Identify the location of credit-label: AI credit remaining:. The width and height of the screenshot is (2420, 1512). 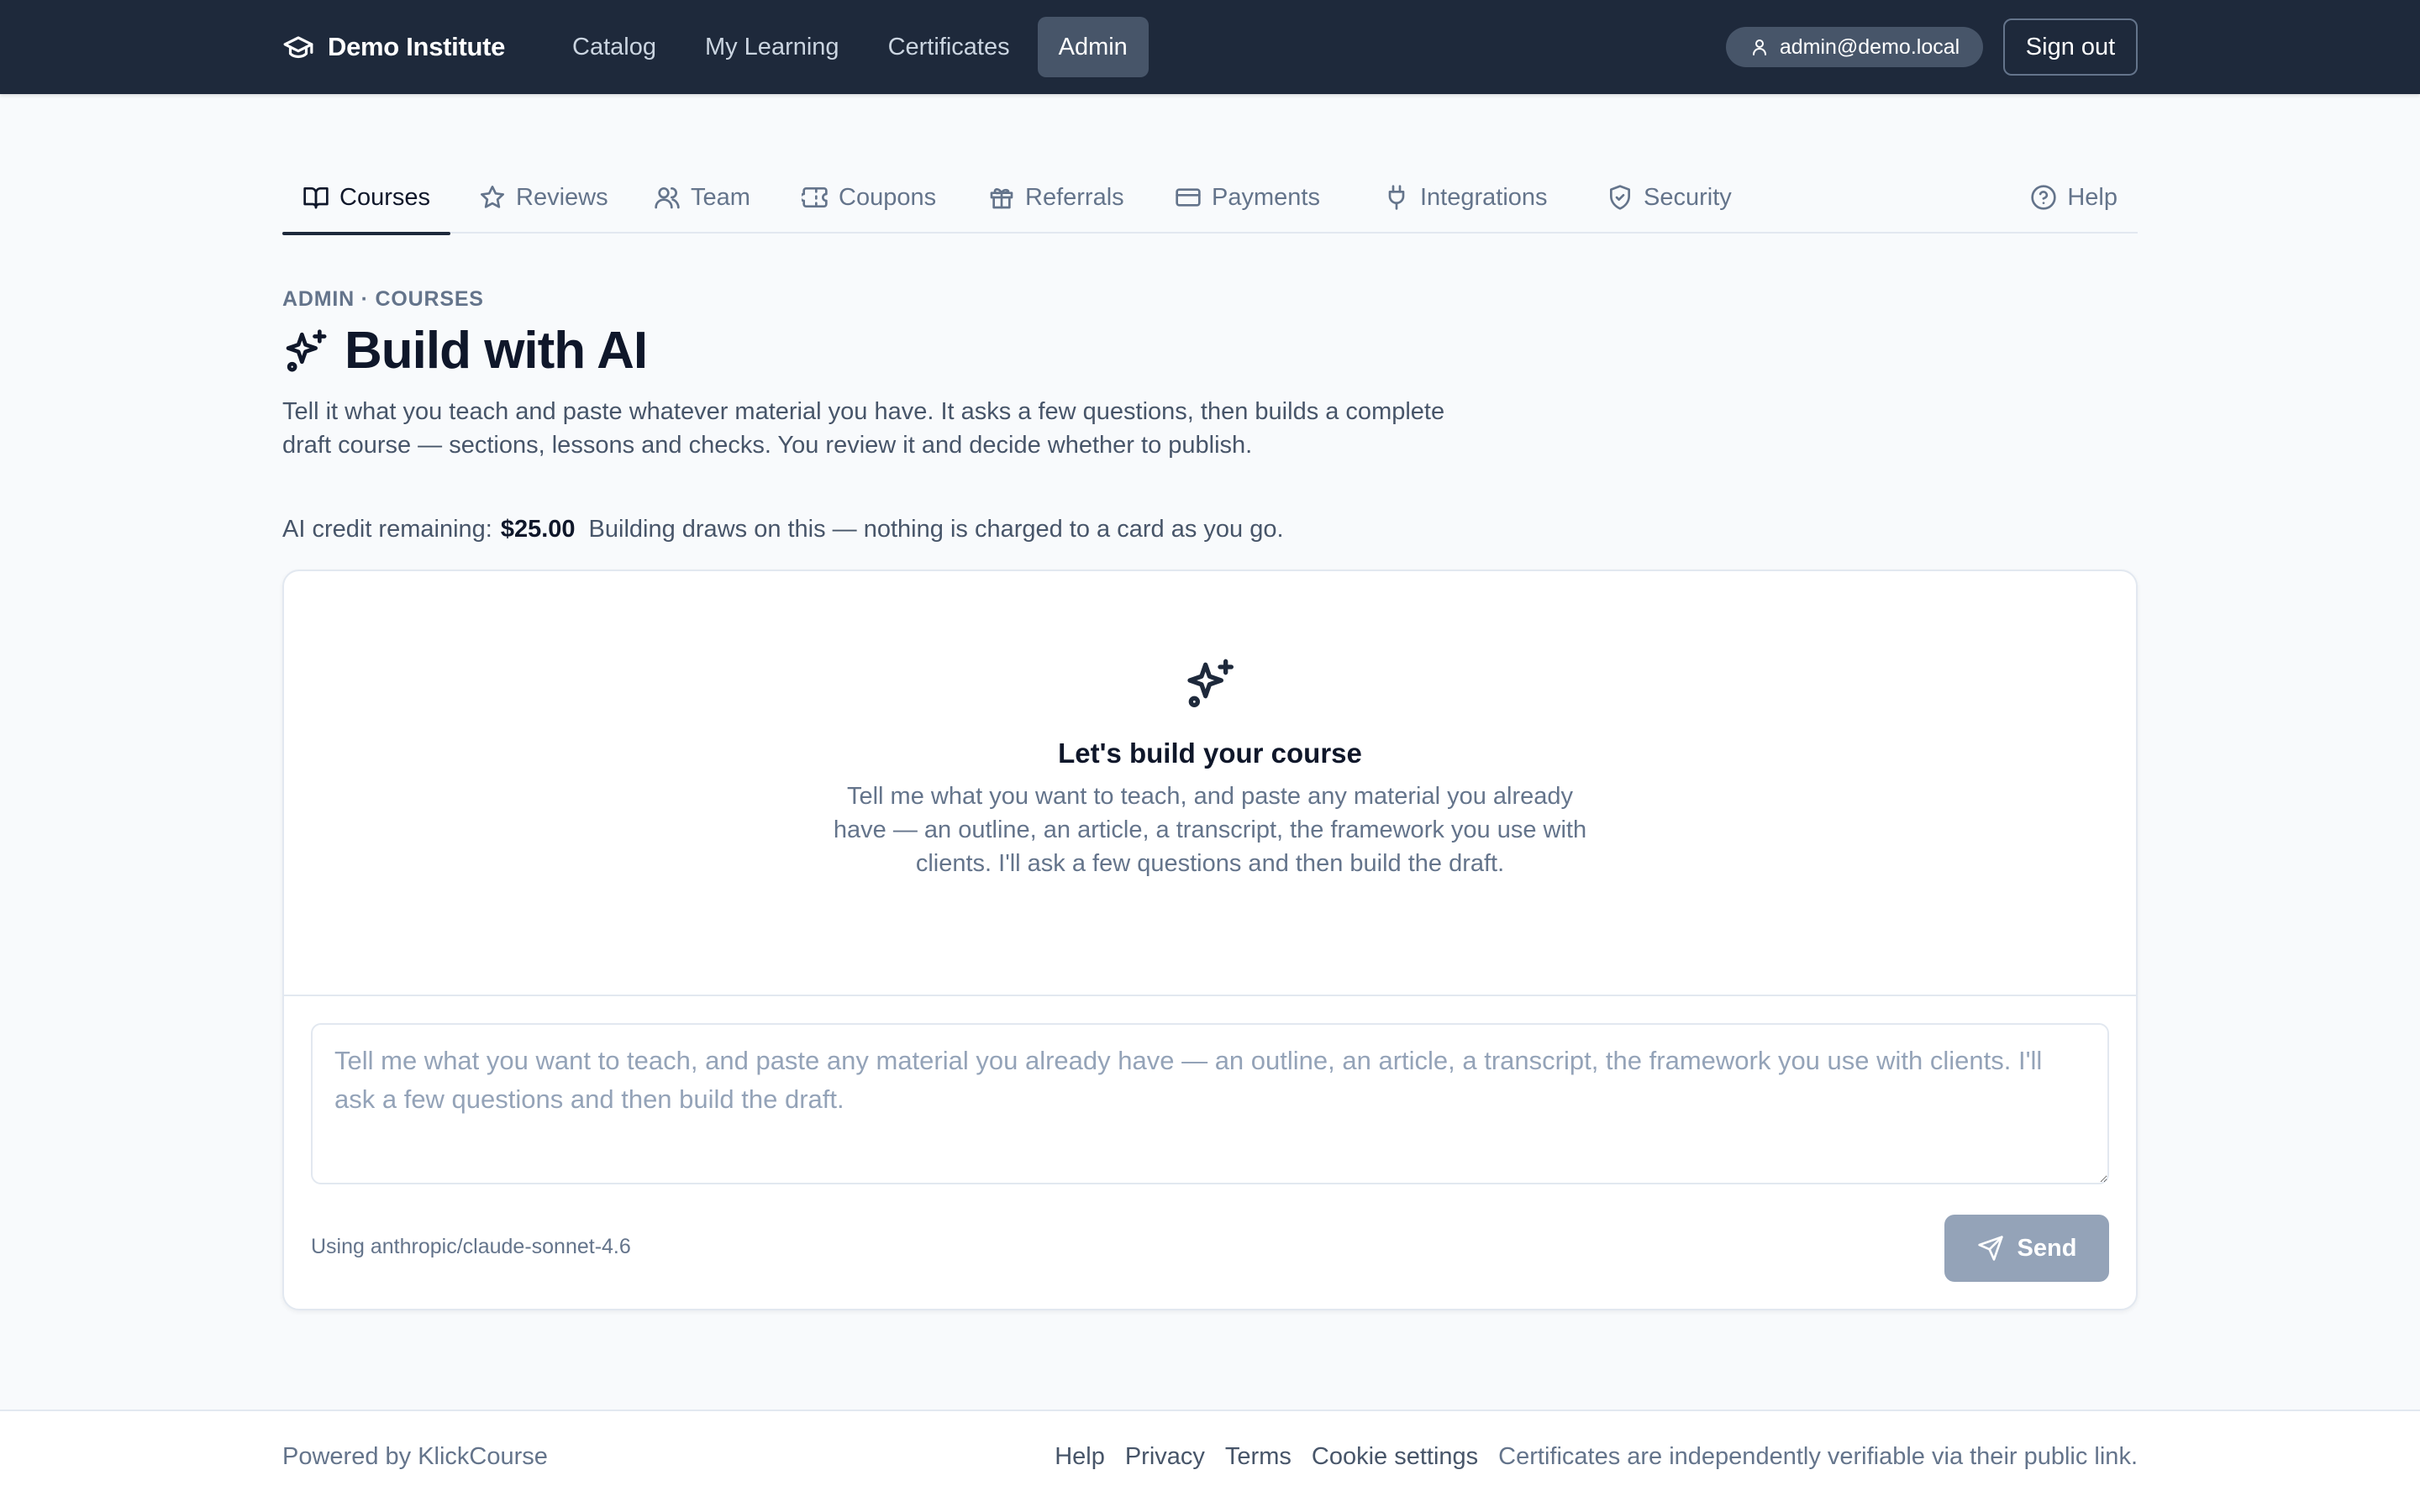
(387, 529).